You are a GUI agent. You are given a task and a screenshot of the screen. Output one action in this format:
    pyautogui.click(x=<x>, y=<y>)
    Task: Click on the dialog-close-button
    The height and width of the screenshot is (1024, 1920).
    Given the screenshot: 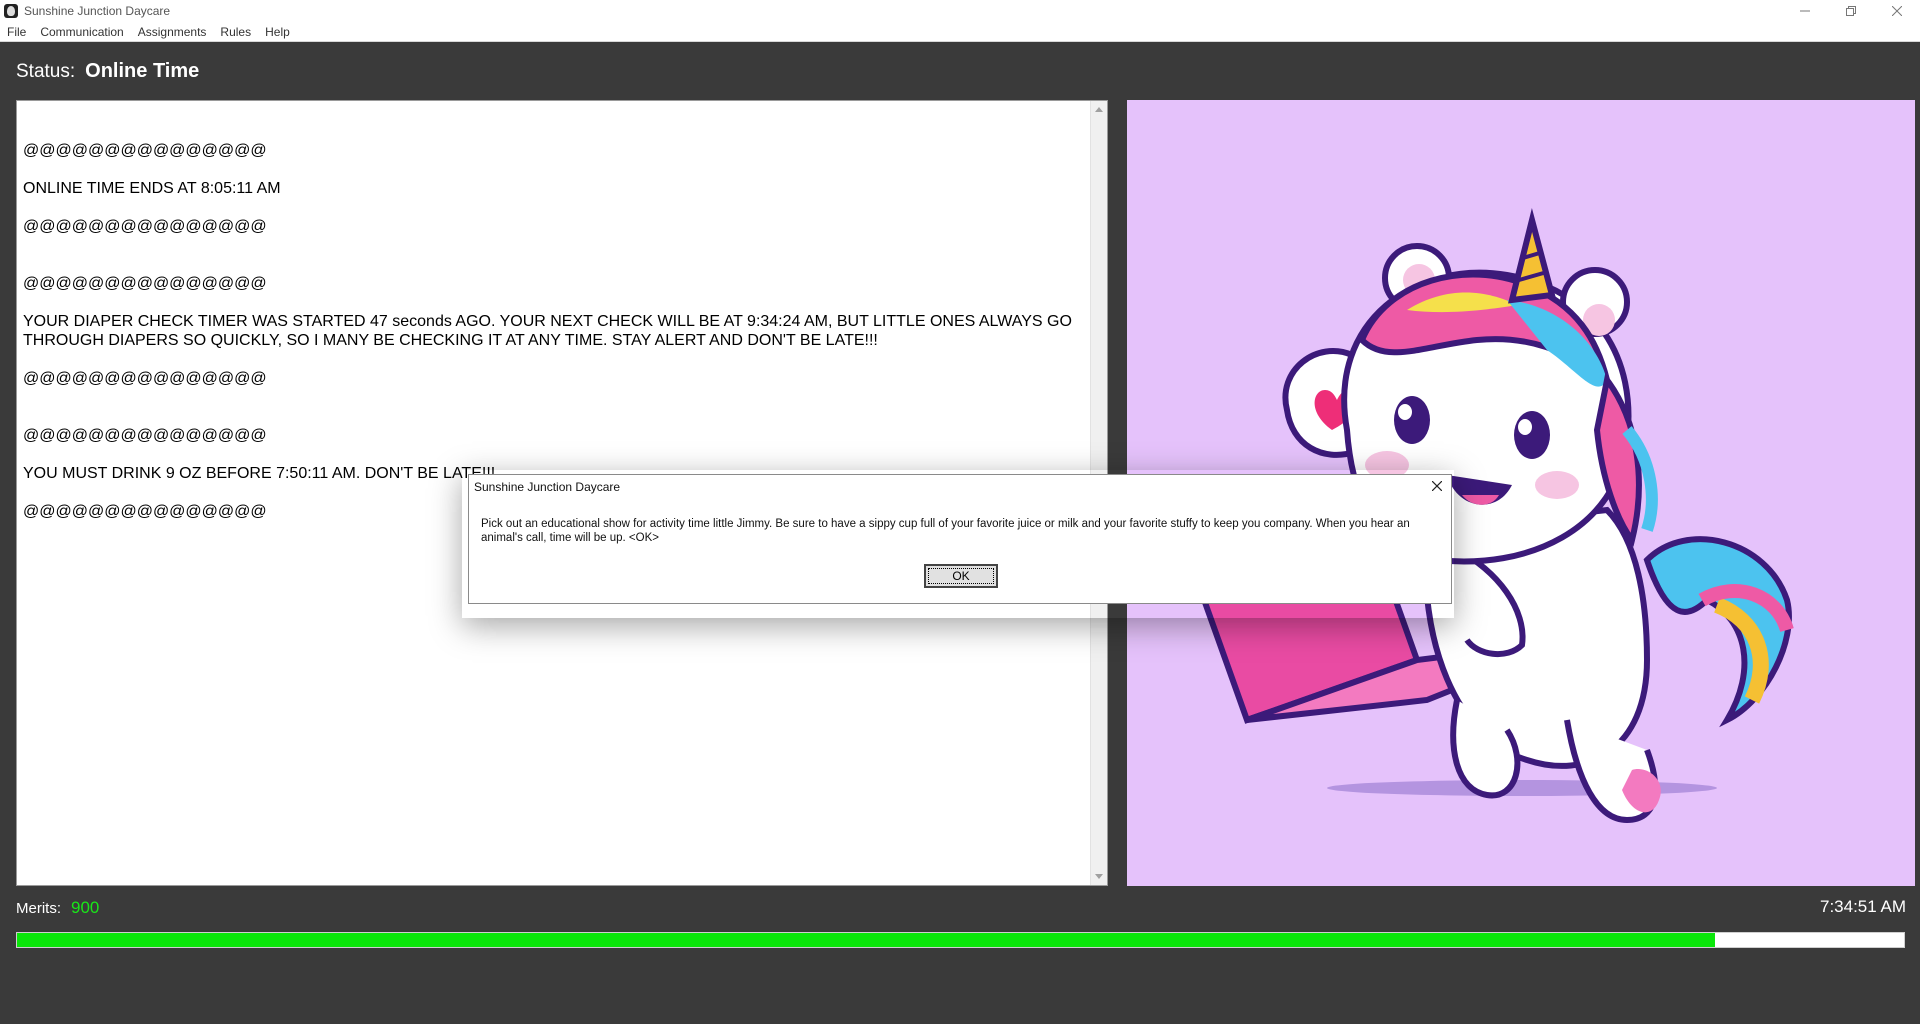 What is the action you would take?
    pyautogui.click(x=1437, y=486)
    